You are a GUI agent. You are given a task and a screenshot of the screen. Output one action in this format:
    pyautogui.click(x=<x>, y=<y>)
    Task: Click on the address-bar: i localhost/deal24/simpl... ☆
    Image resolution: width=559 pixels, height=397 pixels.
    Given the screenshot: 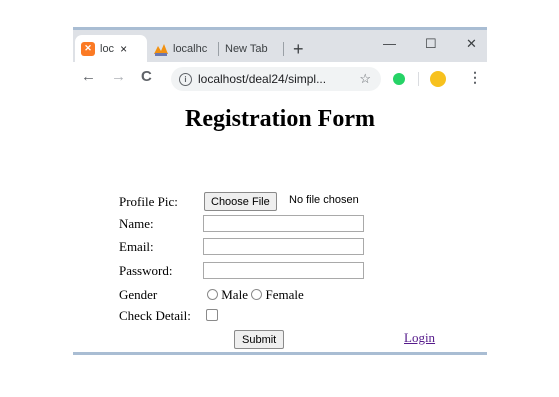 What is the action you would take?
    pyautogui.click(x=276, y=79)
    